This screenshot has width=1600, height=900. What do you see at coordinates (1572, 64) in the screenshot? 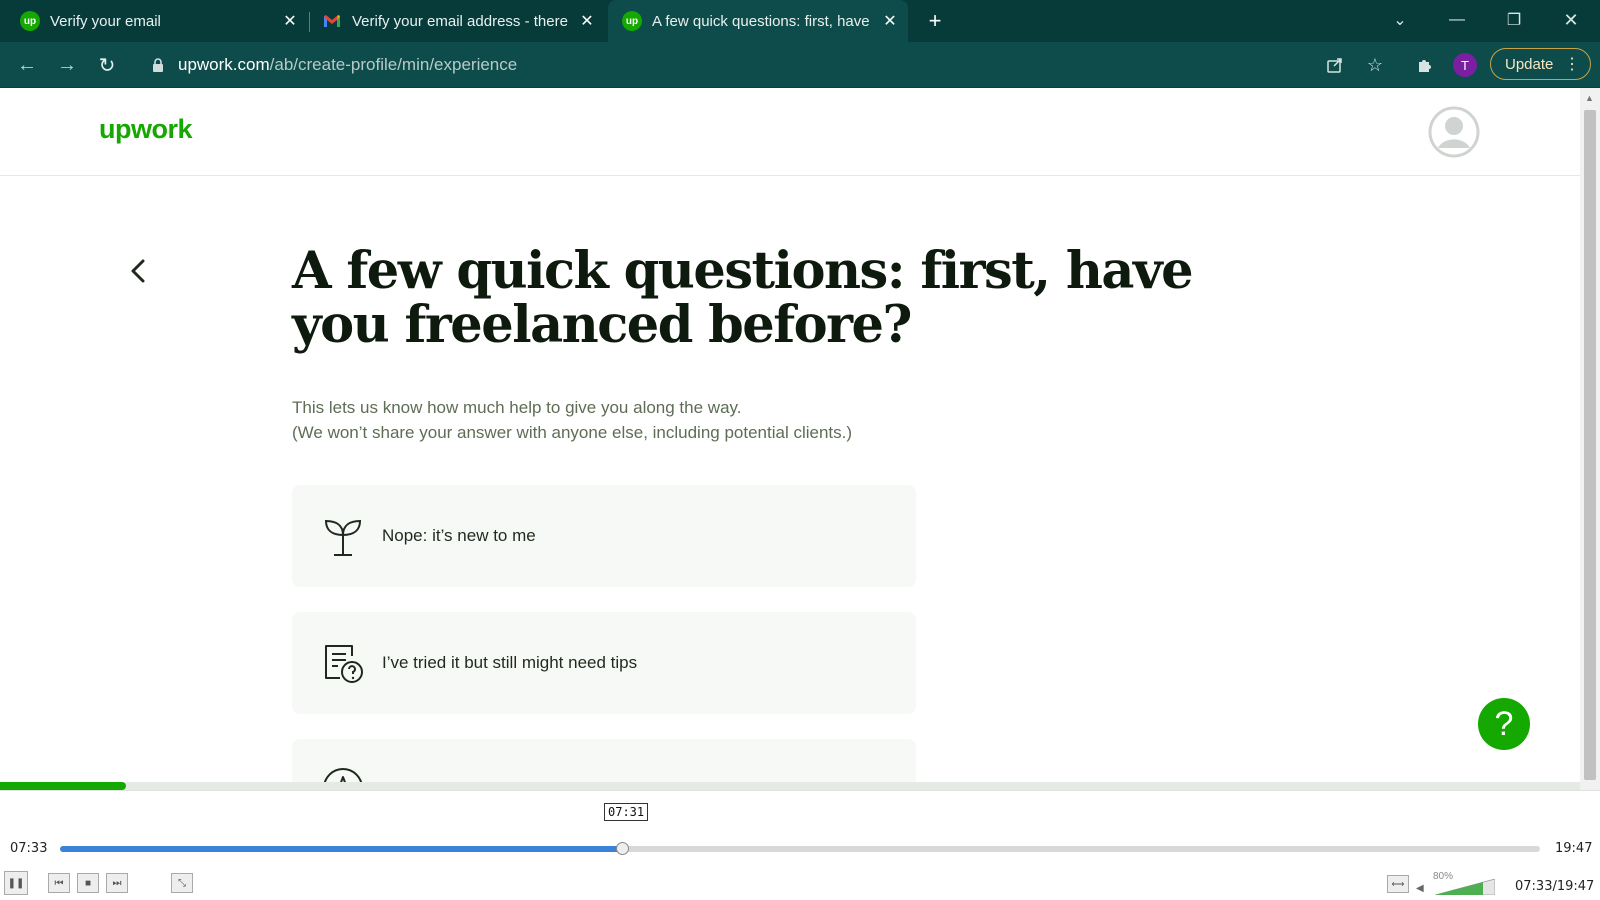
I see `more-menu-icon: ⋮` at bounding box center [1572, 64].